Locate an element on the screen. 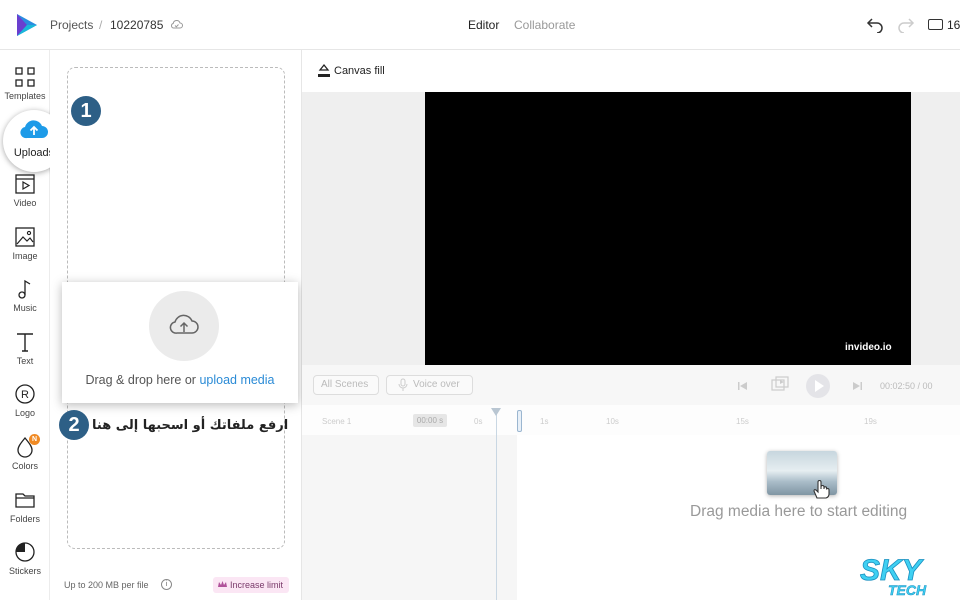 The image size is (960, 600). aspect-ratio-label: 16 is located at coordinates (953, 25).